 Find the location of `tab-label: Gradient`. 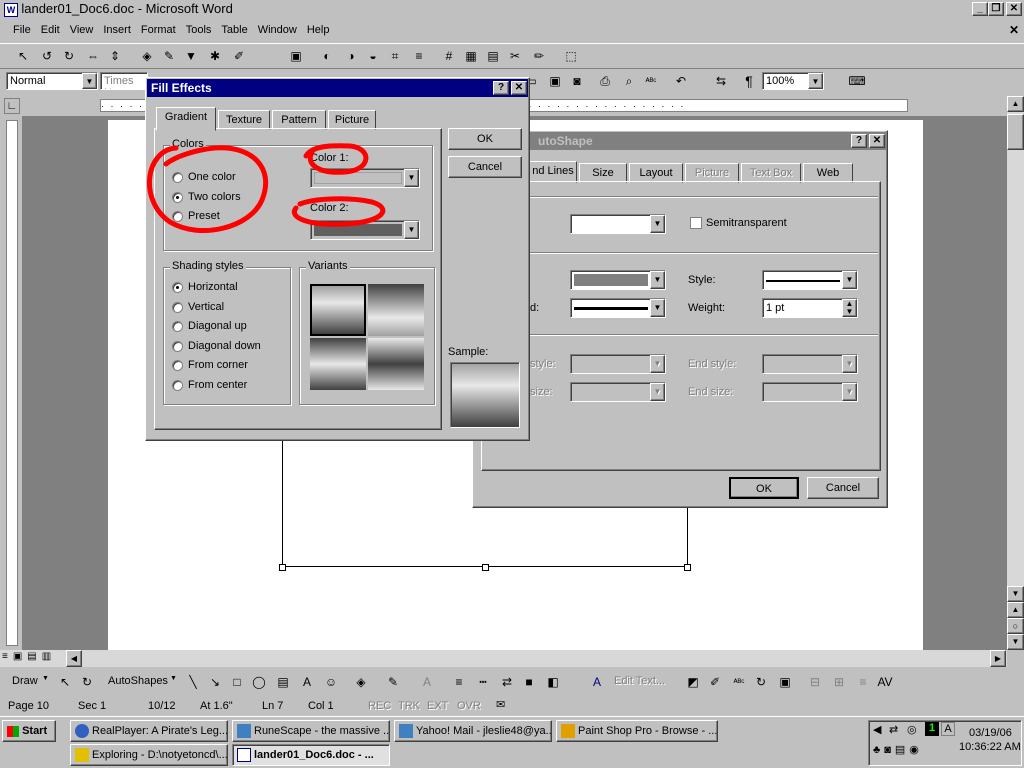

tab-label: Gradient is located at coordinates (186, 117).